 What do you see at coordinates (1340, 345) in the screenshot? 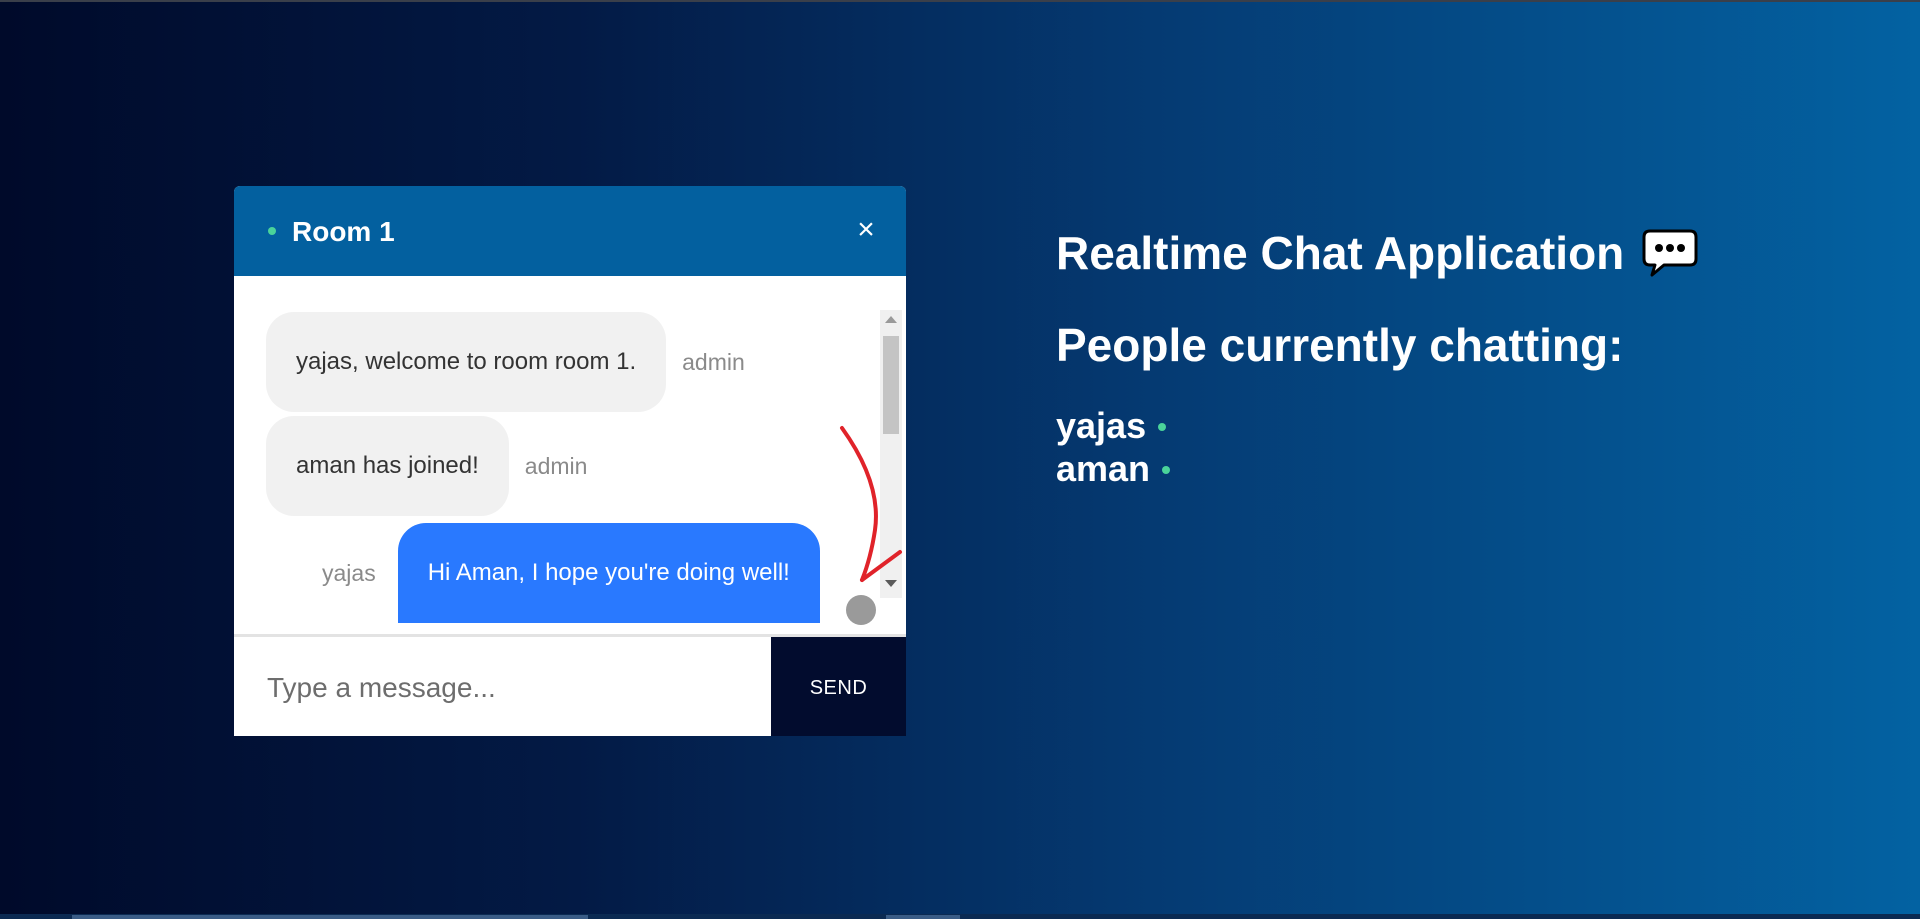
I see `people-title: People currently chatting:` at bounding box center [1340, 345].